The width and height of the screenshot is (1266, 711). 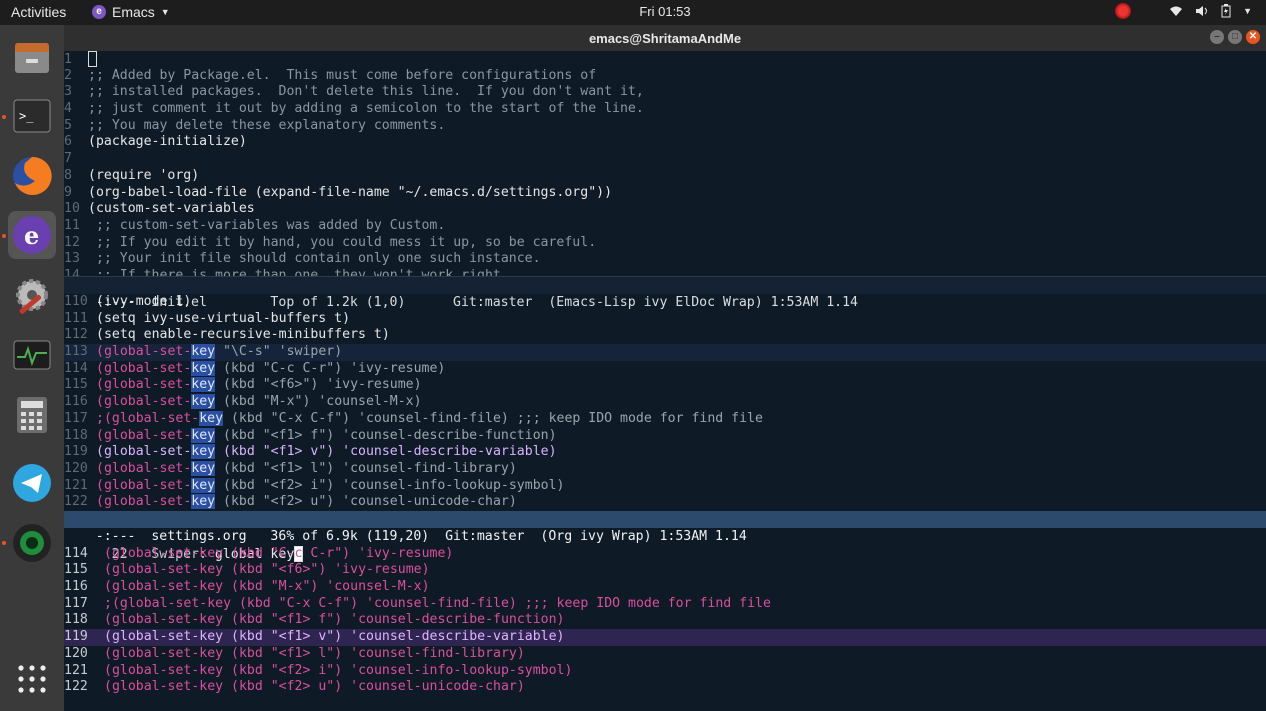 I want to click on firefox-launcher, so click(x=32, y=176).